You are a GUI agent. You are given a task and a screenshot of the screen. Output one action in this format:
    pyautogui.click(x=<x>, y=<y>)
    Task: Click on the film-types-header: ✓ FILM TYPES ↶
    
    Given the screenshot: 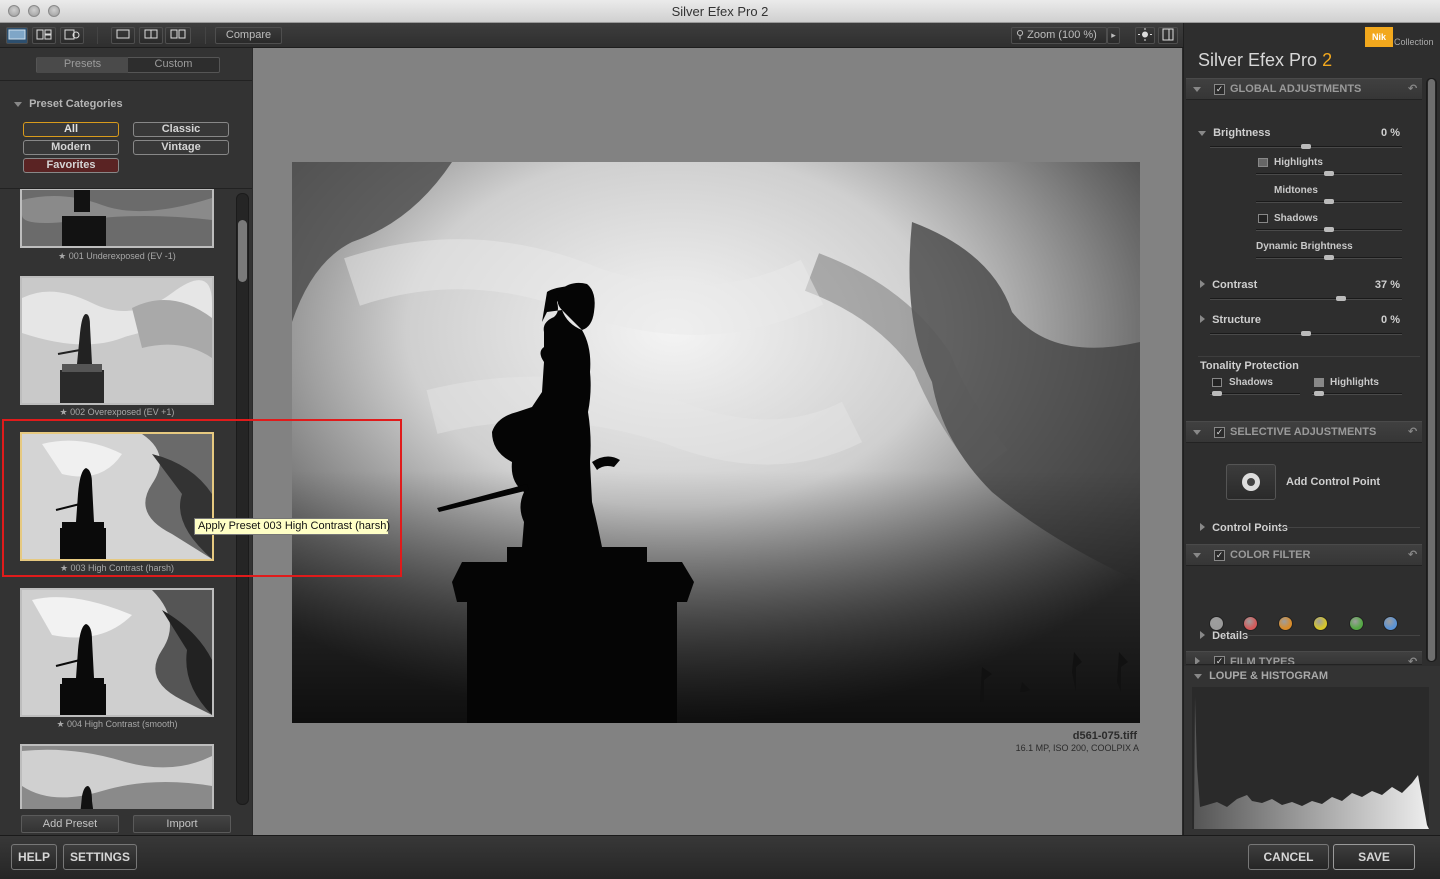 What is the action you would take?
    pyautogui.click(x=1304, y=658)
    